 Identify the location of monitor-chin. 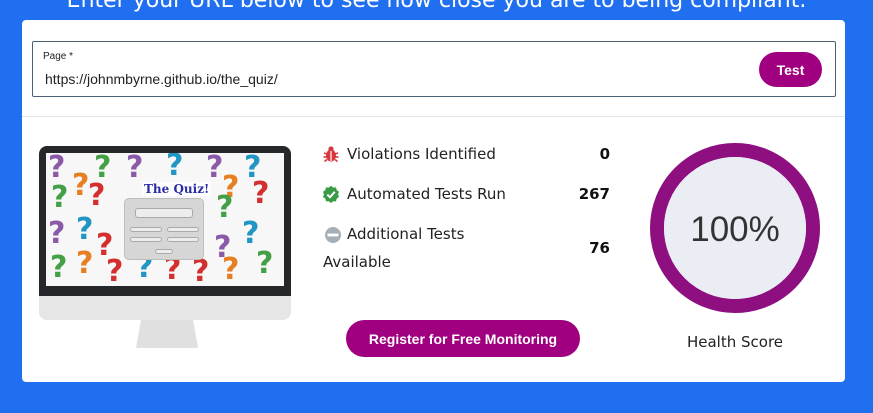
(165, 308).